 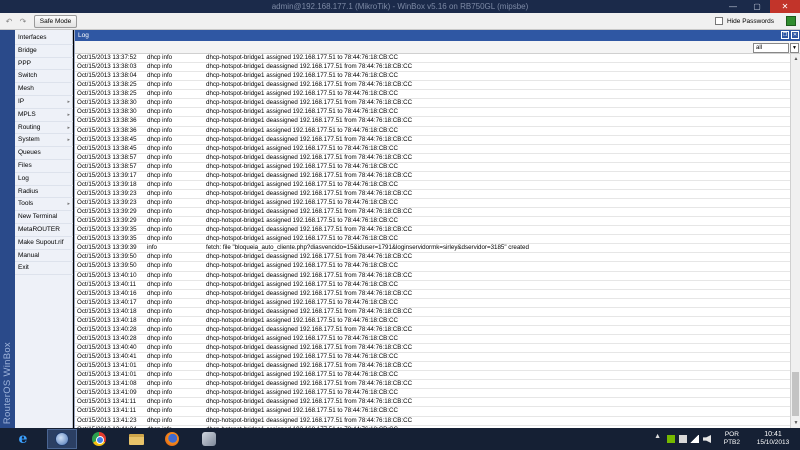 I want to click on sidebar-item-tools: Tools ▸, so click(x=44, y=205).